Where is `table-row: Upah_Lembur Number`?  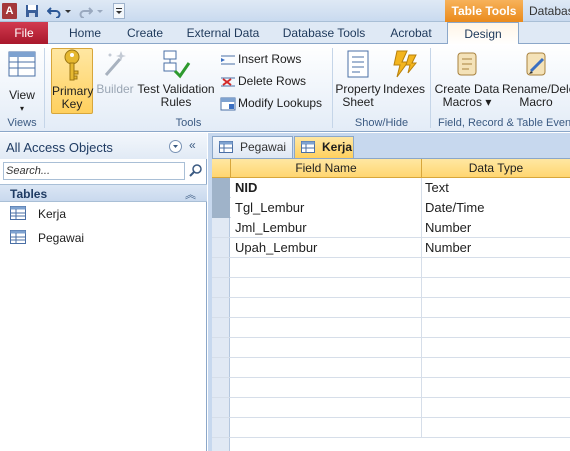 table-row: Upah_Lembur Number is located at coordinates (391, 248).